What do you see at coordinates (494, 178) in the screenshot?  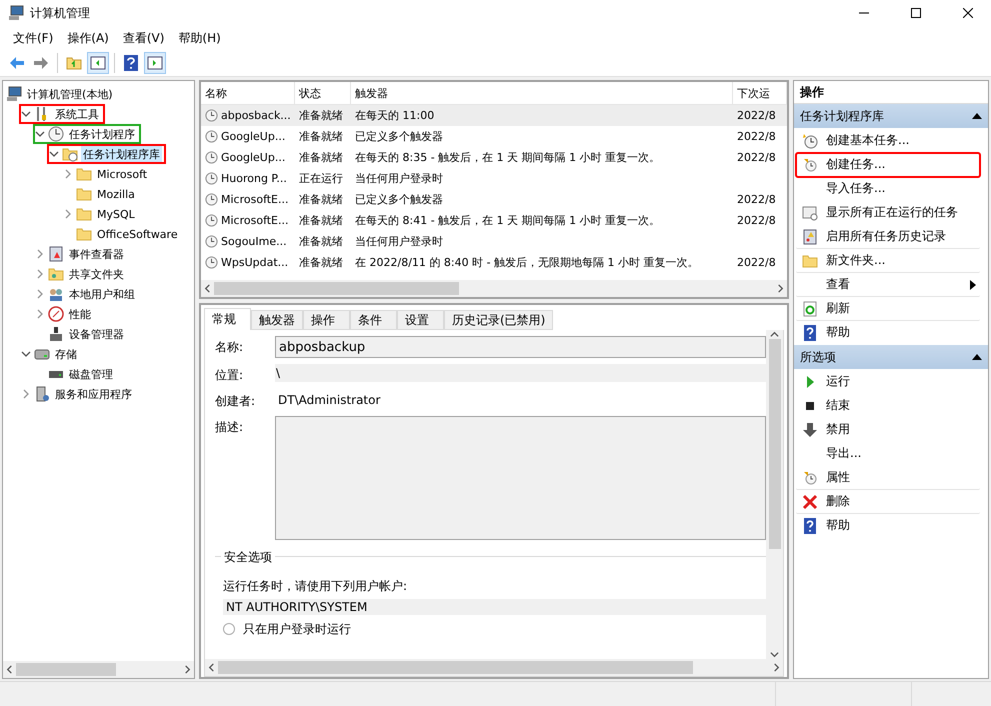 I see `table-row: Huorong P... 正在运行 当任何用户登录时` at bounding box center [494, 178].